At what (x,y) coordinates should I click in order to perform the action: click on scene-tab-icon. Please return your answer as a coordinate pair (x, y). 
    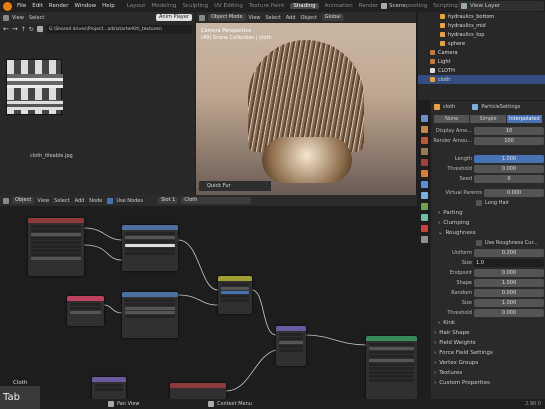
    Looking at the image, I should click on (424, 151).